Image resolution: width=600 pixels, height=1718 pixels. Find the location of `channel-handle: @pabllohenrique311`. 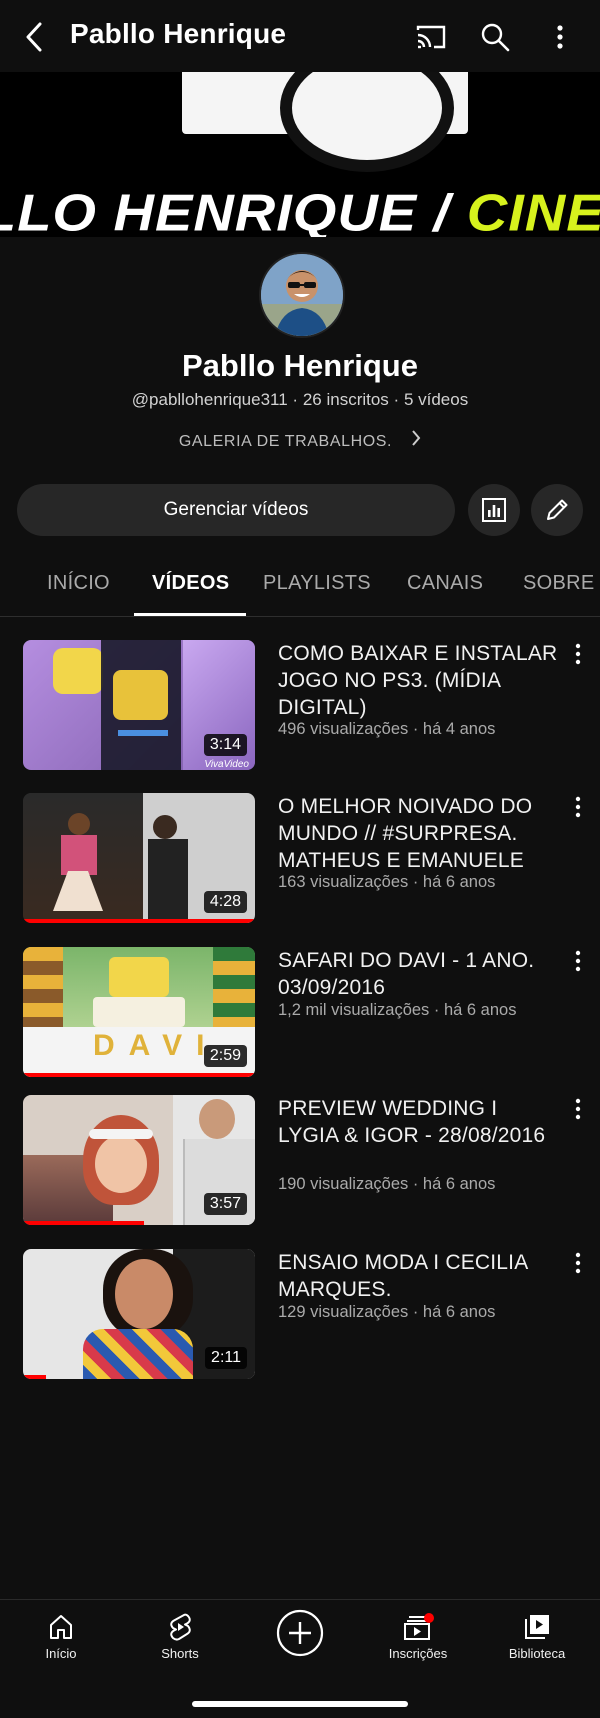

channel-handle: @pabllohenrique311 is located at coordinates (209, 399).